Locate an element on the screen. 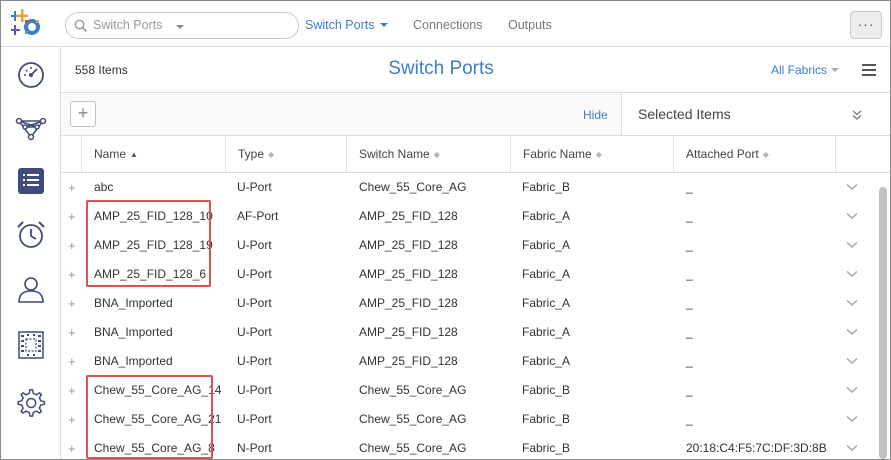  column-header-type: Type ◆ is located at coordinates (286, 154).